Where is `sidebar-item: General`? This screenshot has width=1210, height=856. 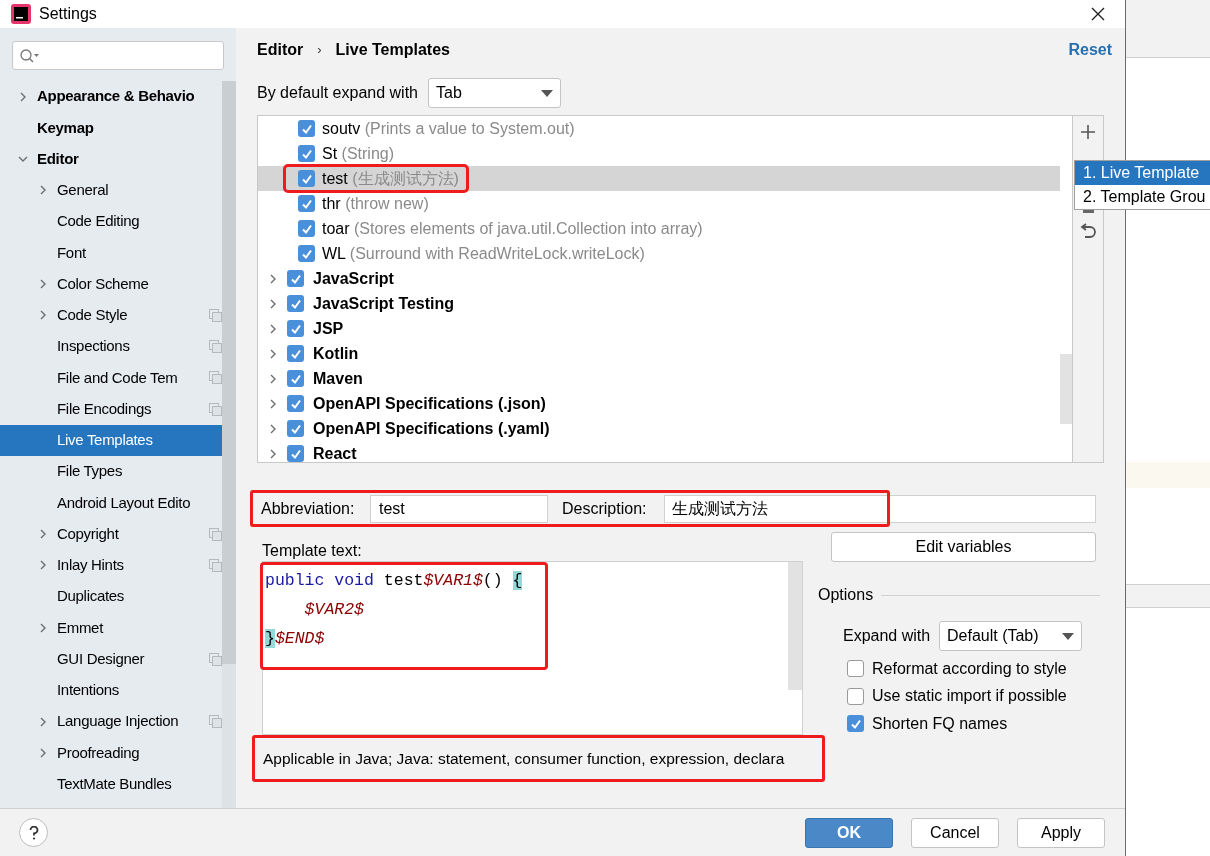
sidebar-item: General is located at coordinates (111, 190).